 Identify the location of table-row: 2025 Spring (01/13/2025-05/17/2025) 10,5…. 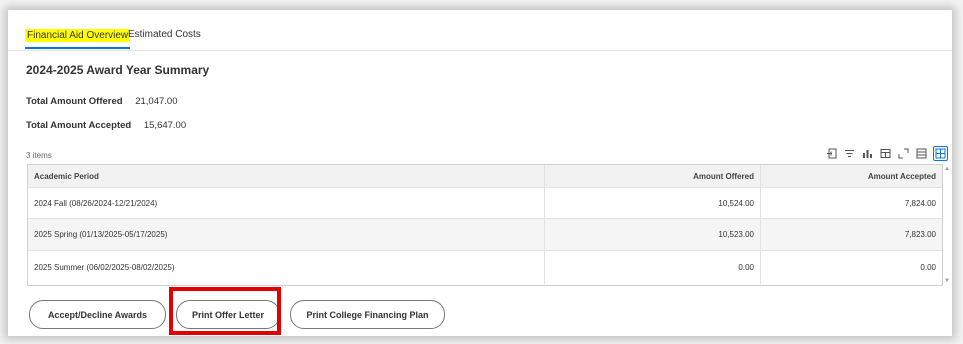
(485, 235).